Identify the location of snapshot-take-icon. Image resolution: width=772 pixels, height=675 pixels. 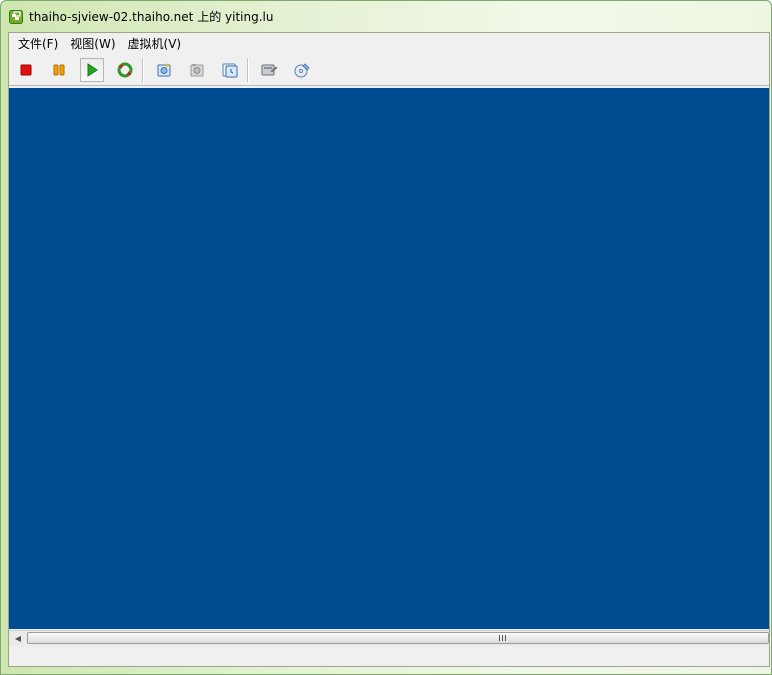
(164, 70).